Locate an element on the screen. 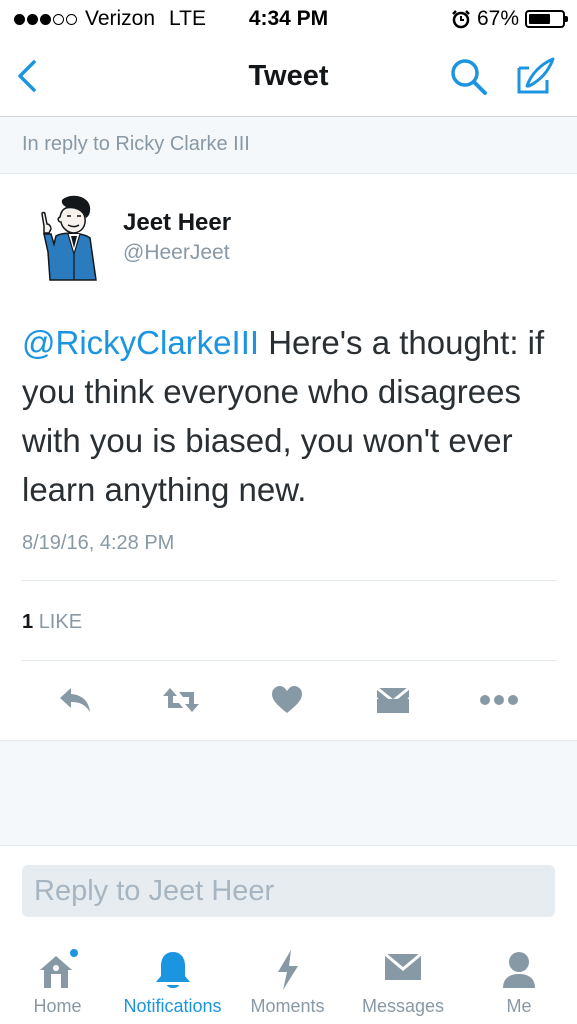  lightning-icon is located at coordinates (287, 970).